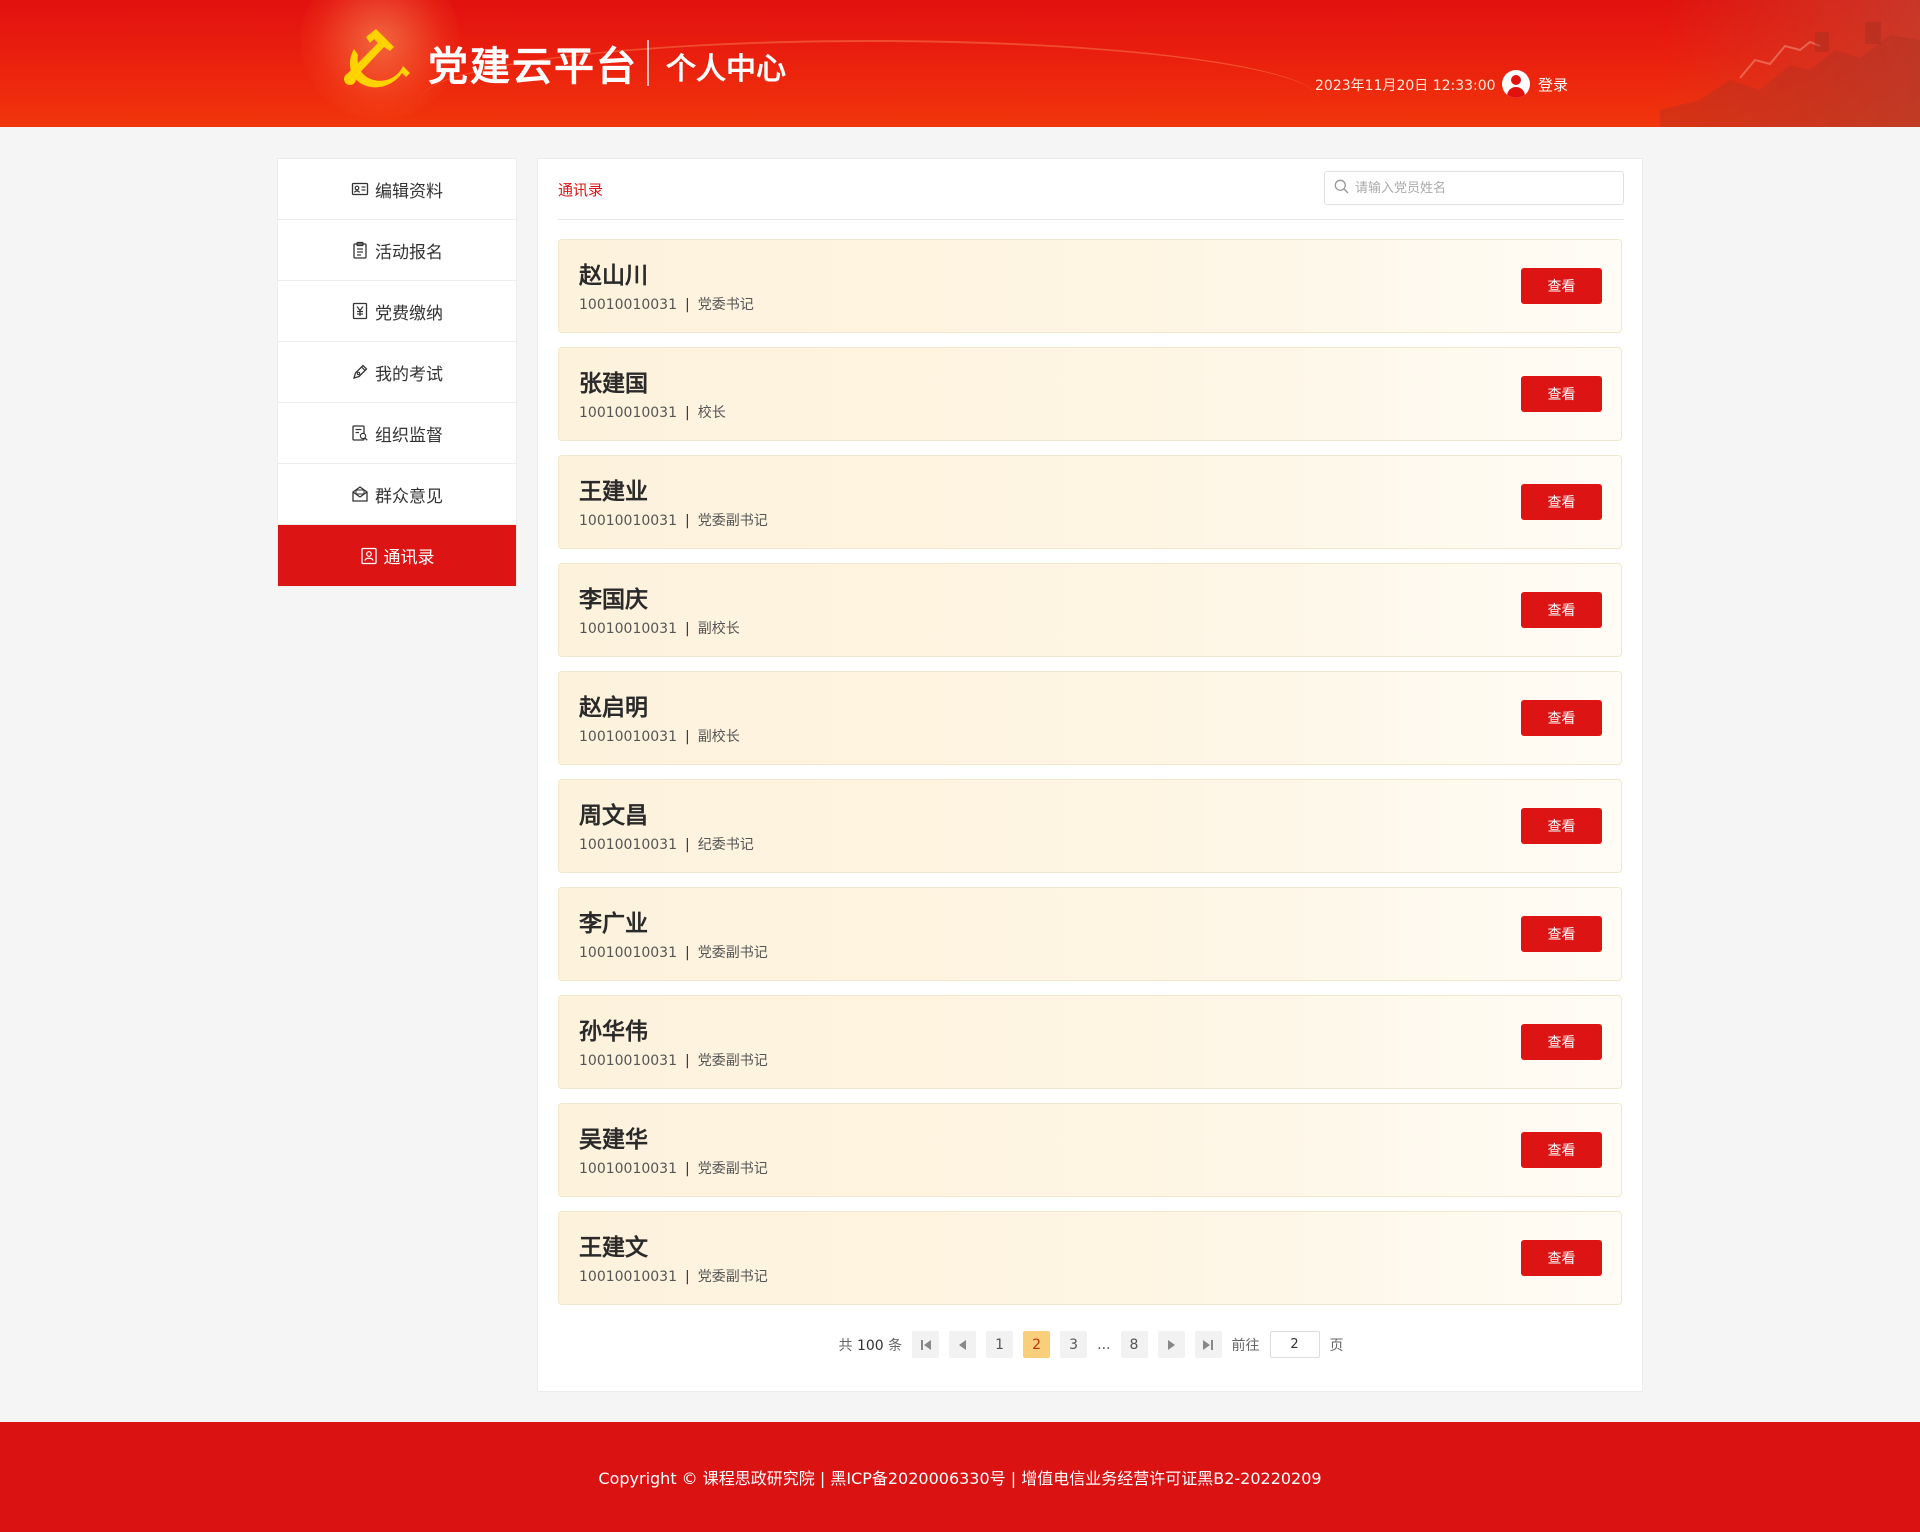 This screenshot has width=1920, height=1532. Describe the element at coordinates (960, 63) in the screenshot. I see `header: 党建云平台 个人中心 2023年11月20日 12:33:00 登录` at that location.